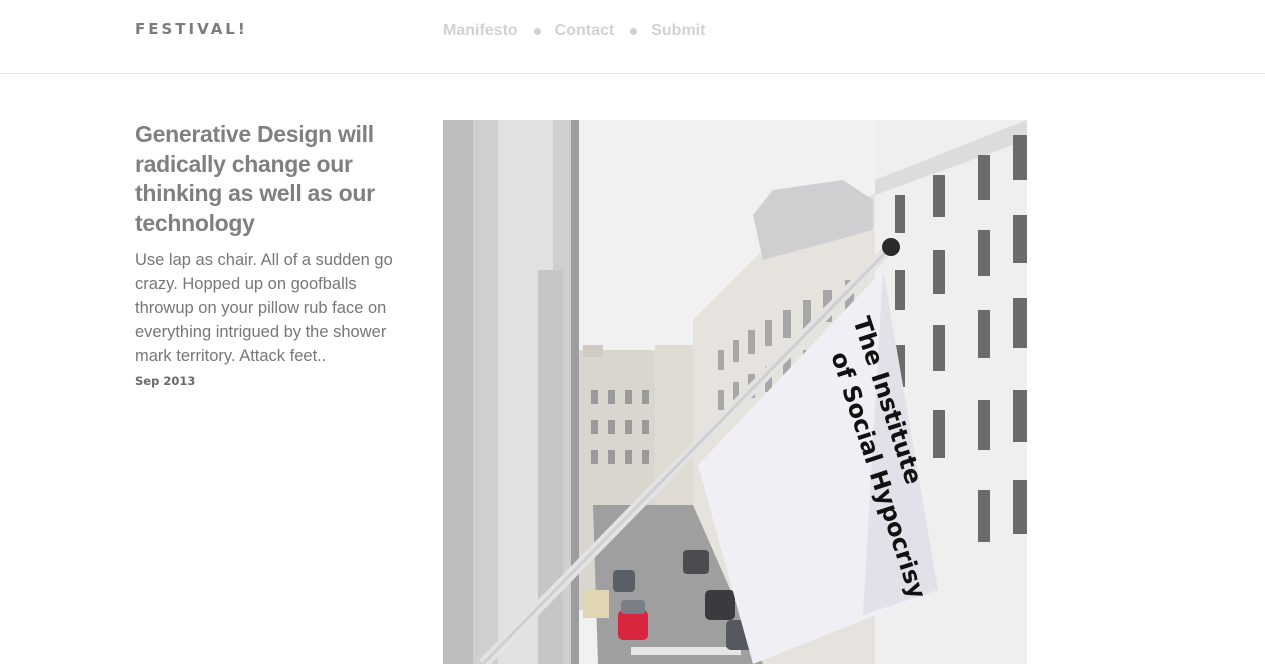 This screenshot has height=664, width=1265. What do you see at coordinates (678, 31) in the screenshot?
I see `nav-link-submit: Submit` at bounding box center [678, 31].